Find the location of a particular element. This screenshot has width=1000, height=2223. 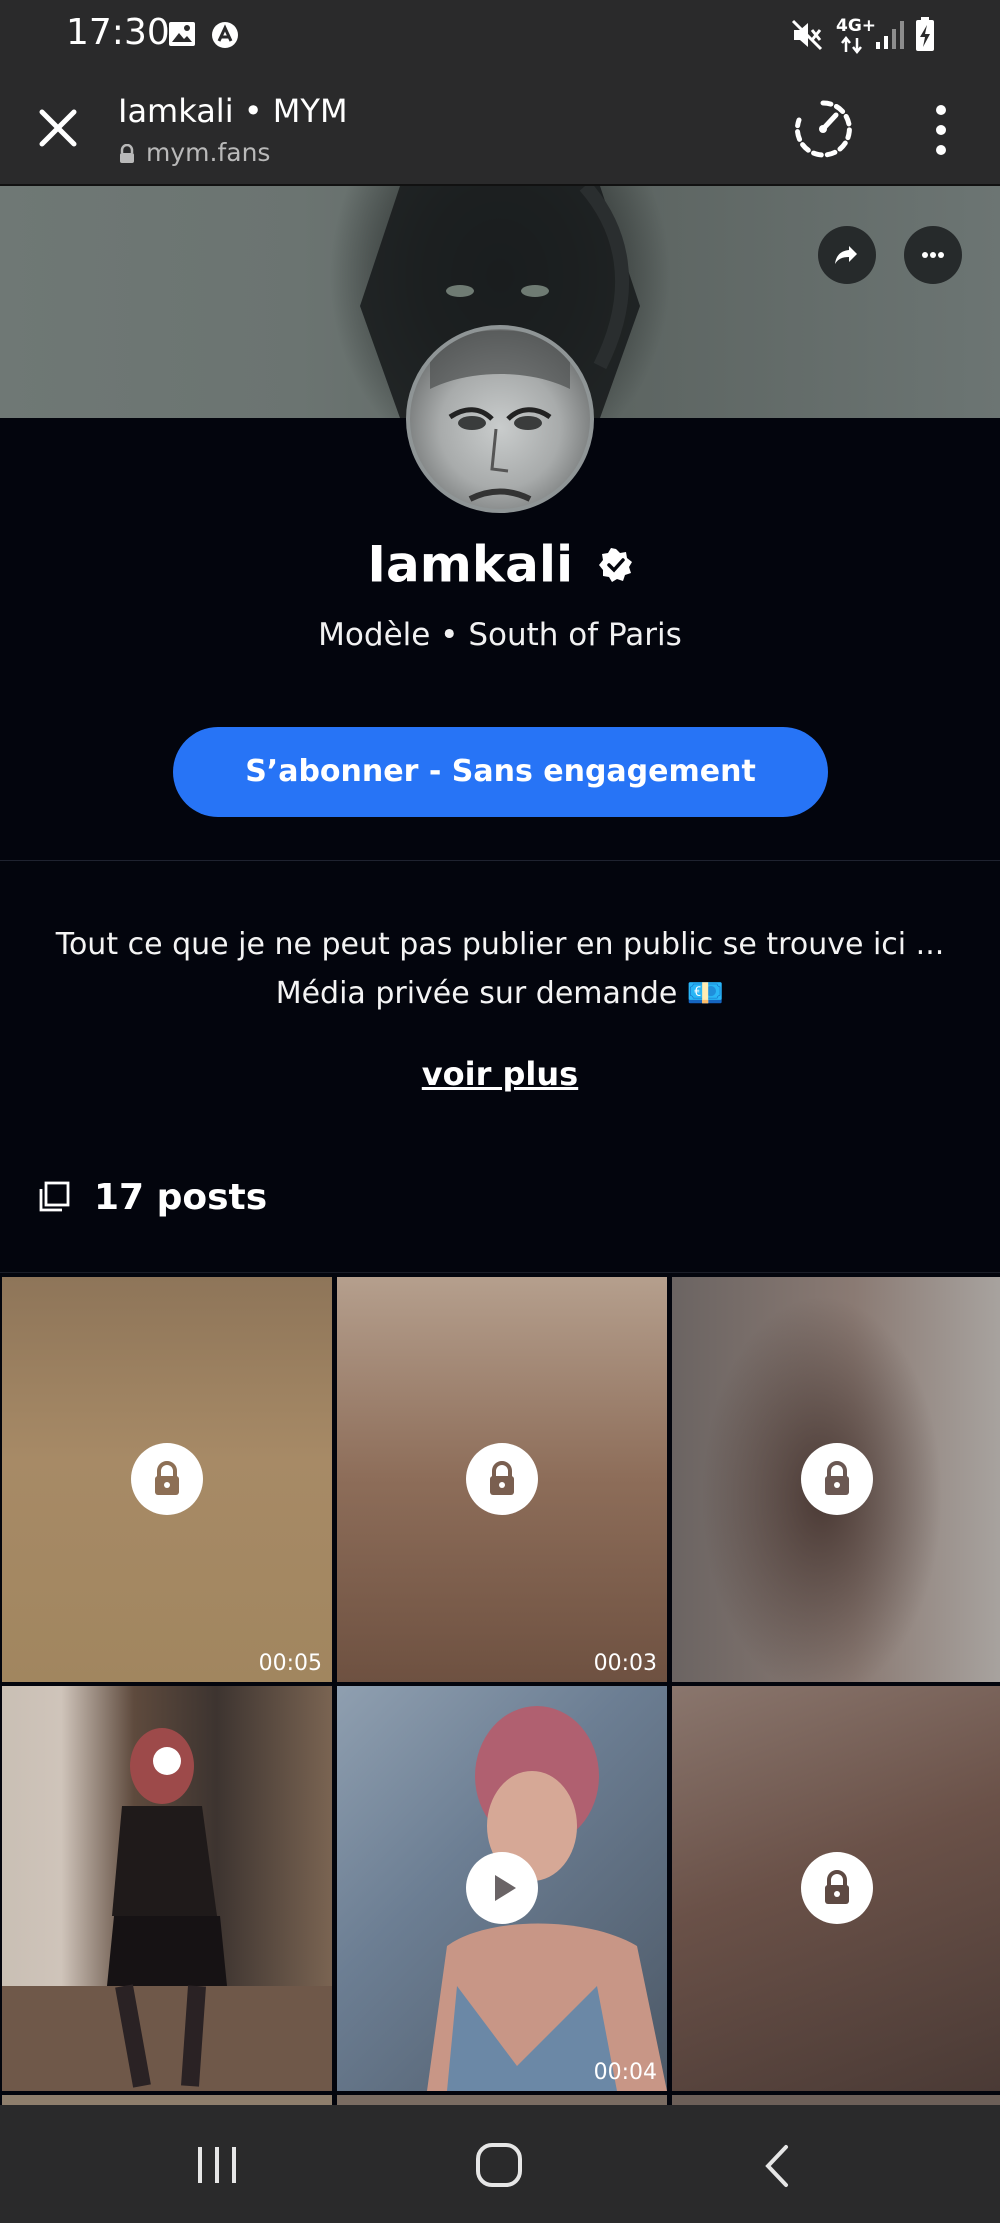

profile-subtitle: Modèle • South of Paris is located at coordinates (500, 635).